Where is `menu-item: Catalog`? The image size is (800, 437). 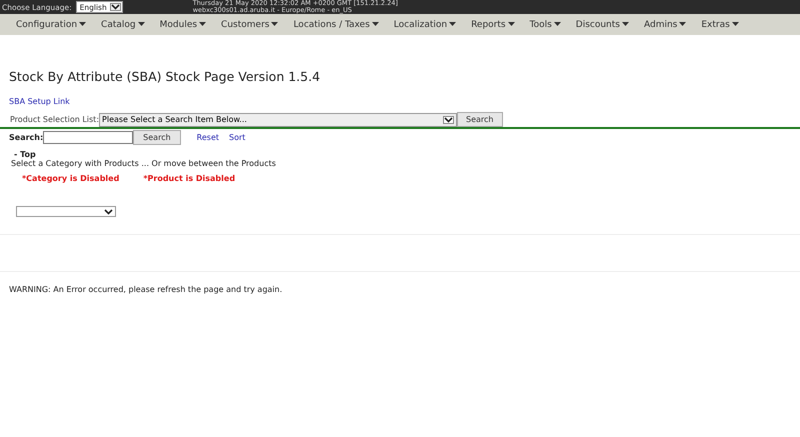
menu-item: Catalog is located at coordinates (123, 25).